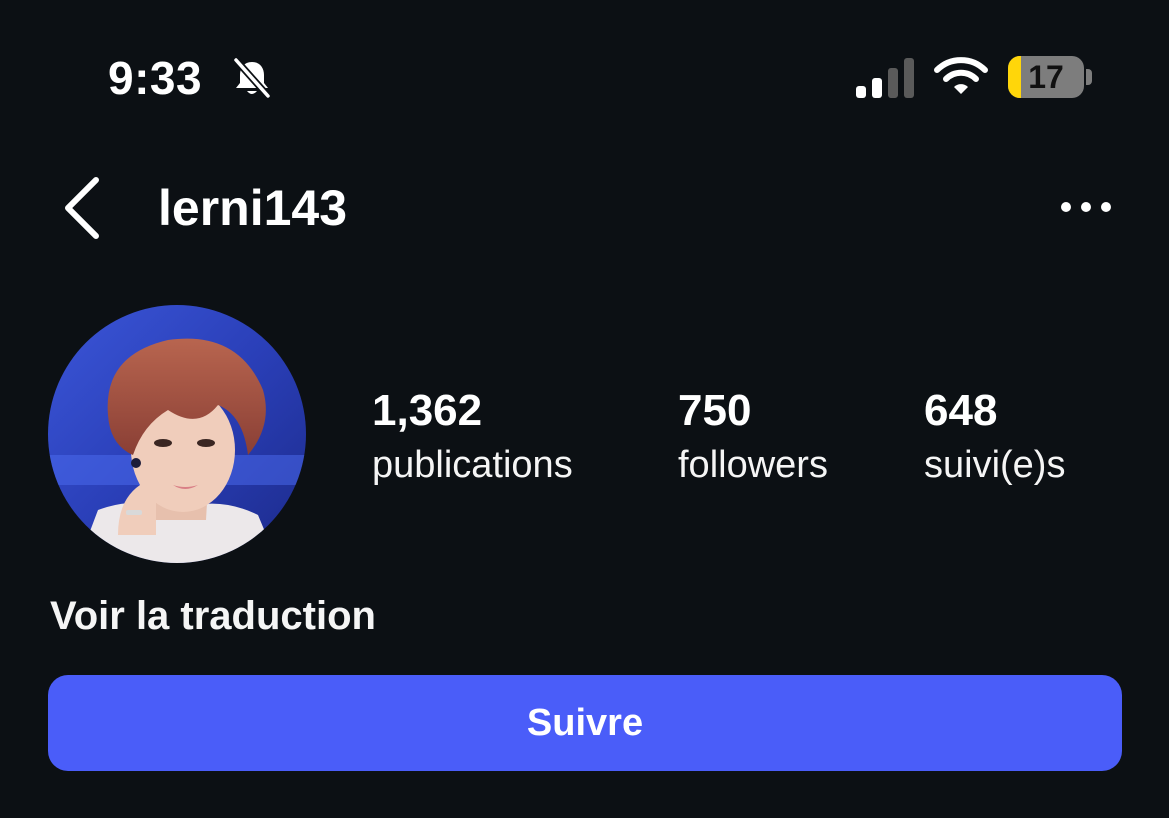  I want to click on see-translation-link: Voir la traduction, so click(213, 616).